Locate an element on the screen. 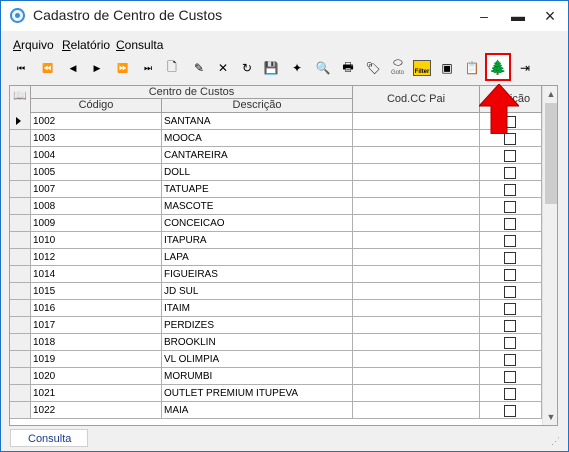 The height and width of the screenshot is (452, 569). table-row: 1017 PERDIZES is located at coordinates (276, 325).